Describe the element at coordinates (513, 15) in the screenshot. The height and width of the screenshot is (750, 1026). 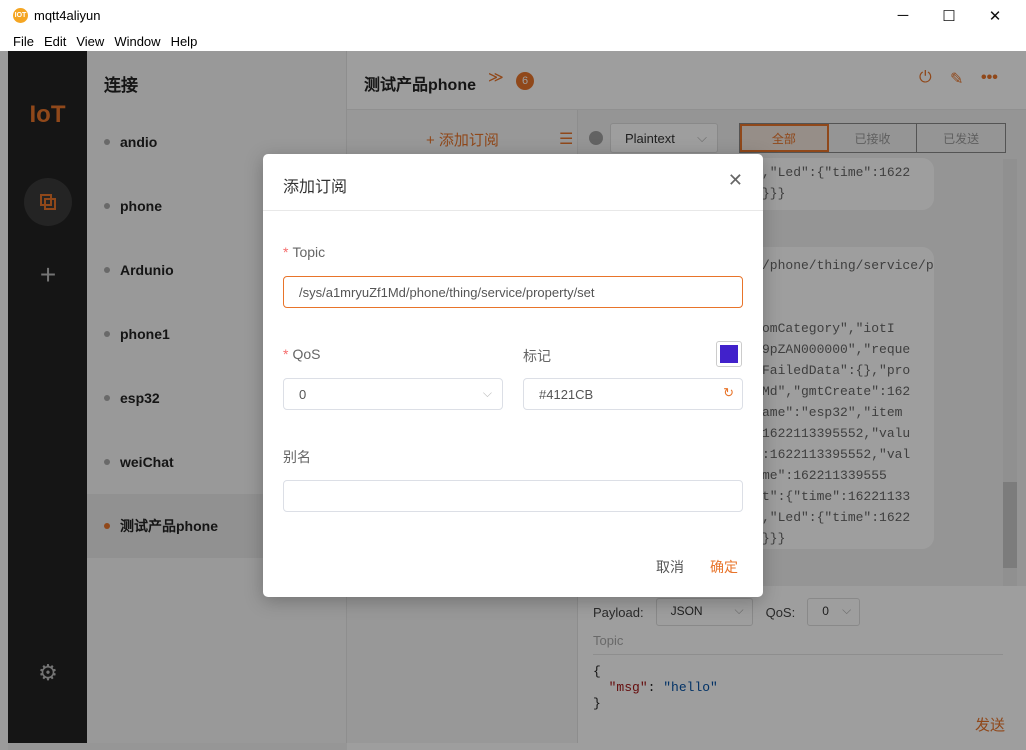
I see `title-bar: IOT mqtt4aliyun ─ ☐ ✕` at that location.